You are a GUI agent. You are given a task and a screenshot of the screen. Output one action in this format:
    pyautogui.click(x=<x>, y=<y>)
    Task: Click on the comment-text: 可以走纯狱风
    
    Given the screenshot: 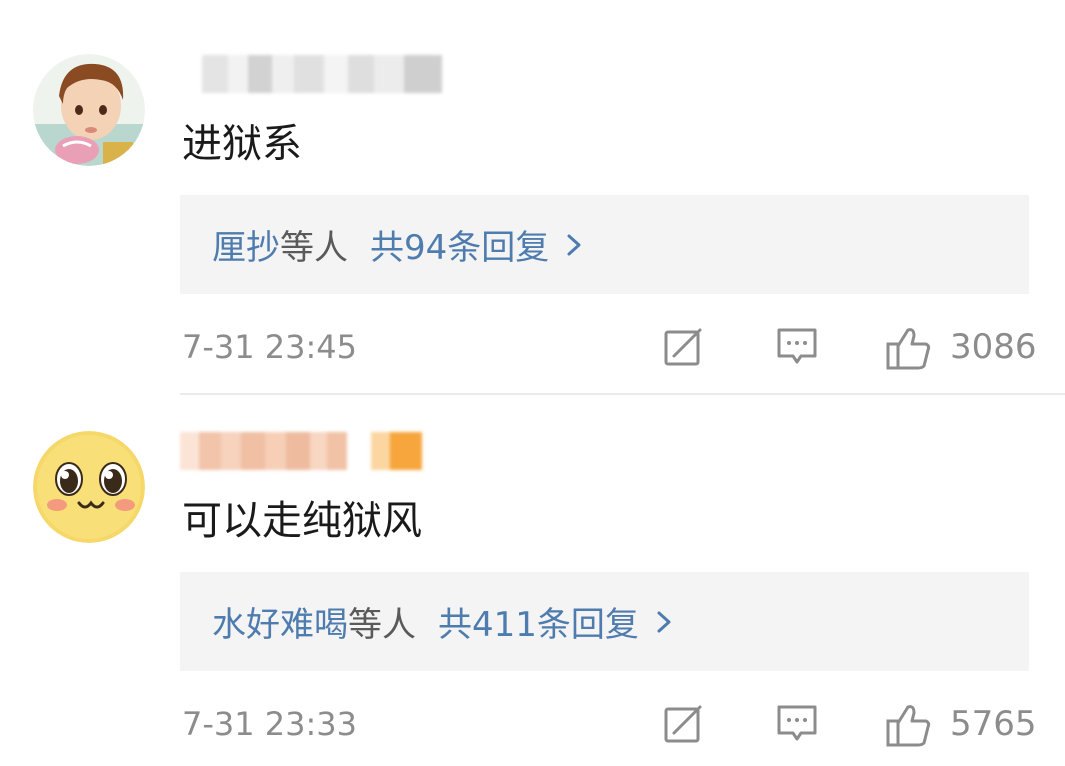 What is the action you would take?
    pyautogui.click(x=302, y=521)
    